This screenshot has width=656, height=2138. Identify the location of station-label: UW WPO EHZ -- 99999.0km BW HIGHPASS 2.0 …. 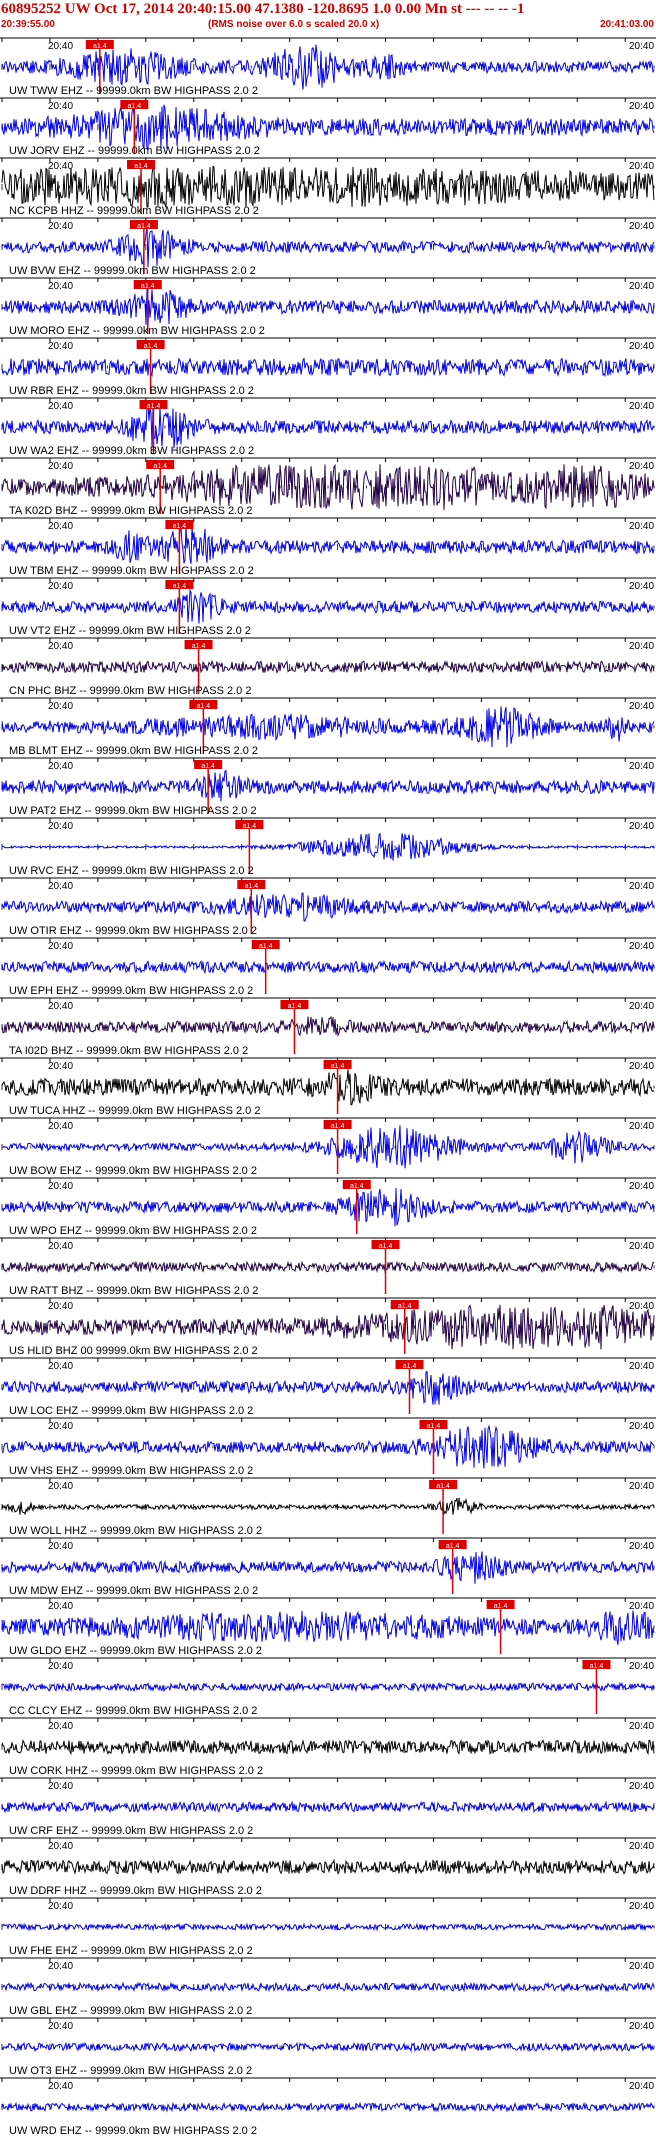
(133, 1231).